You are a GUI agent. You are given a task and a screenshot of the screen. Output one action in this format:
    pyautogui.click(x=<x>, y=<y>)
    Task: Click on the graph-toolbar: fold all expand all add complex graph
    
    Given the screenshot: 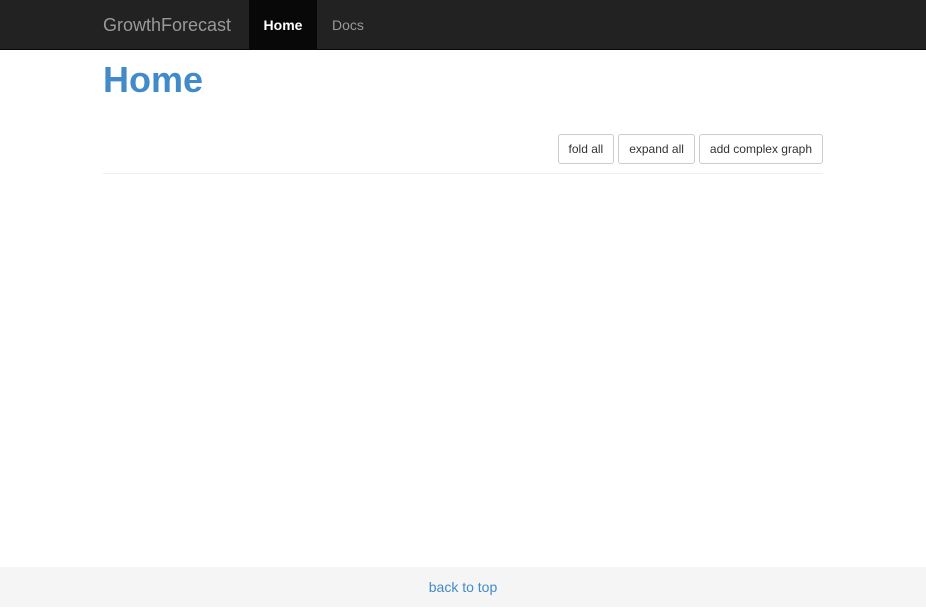 What is the action you would take?
    pyautogui.click(x=690, y=149)
    